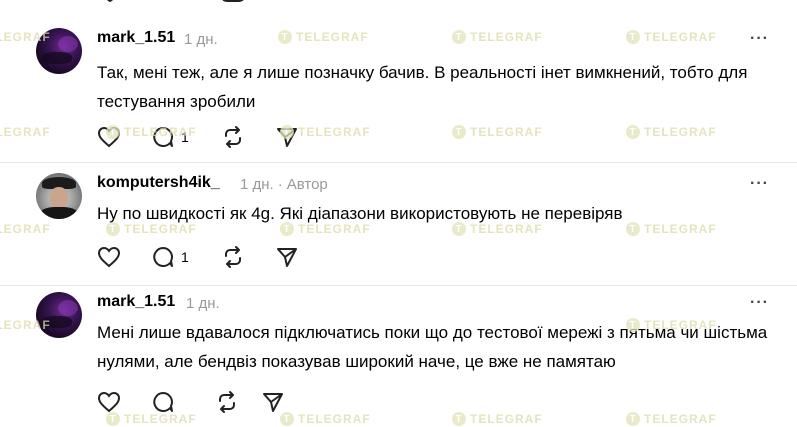  Describe the element at coordinates (759, 303) in the screenshot. I see `more-options-icon: ···` at that location.